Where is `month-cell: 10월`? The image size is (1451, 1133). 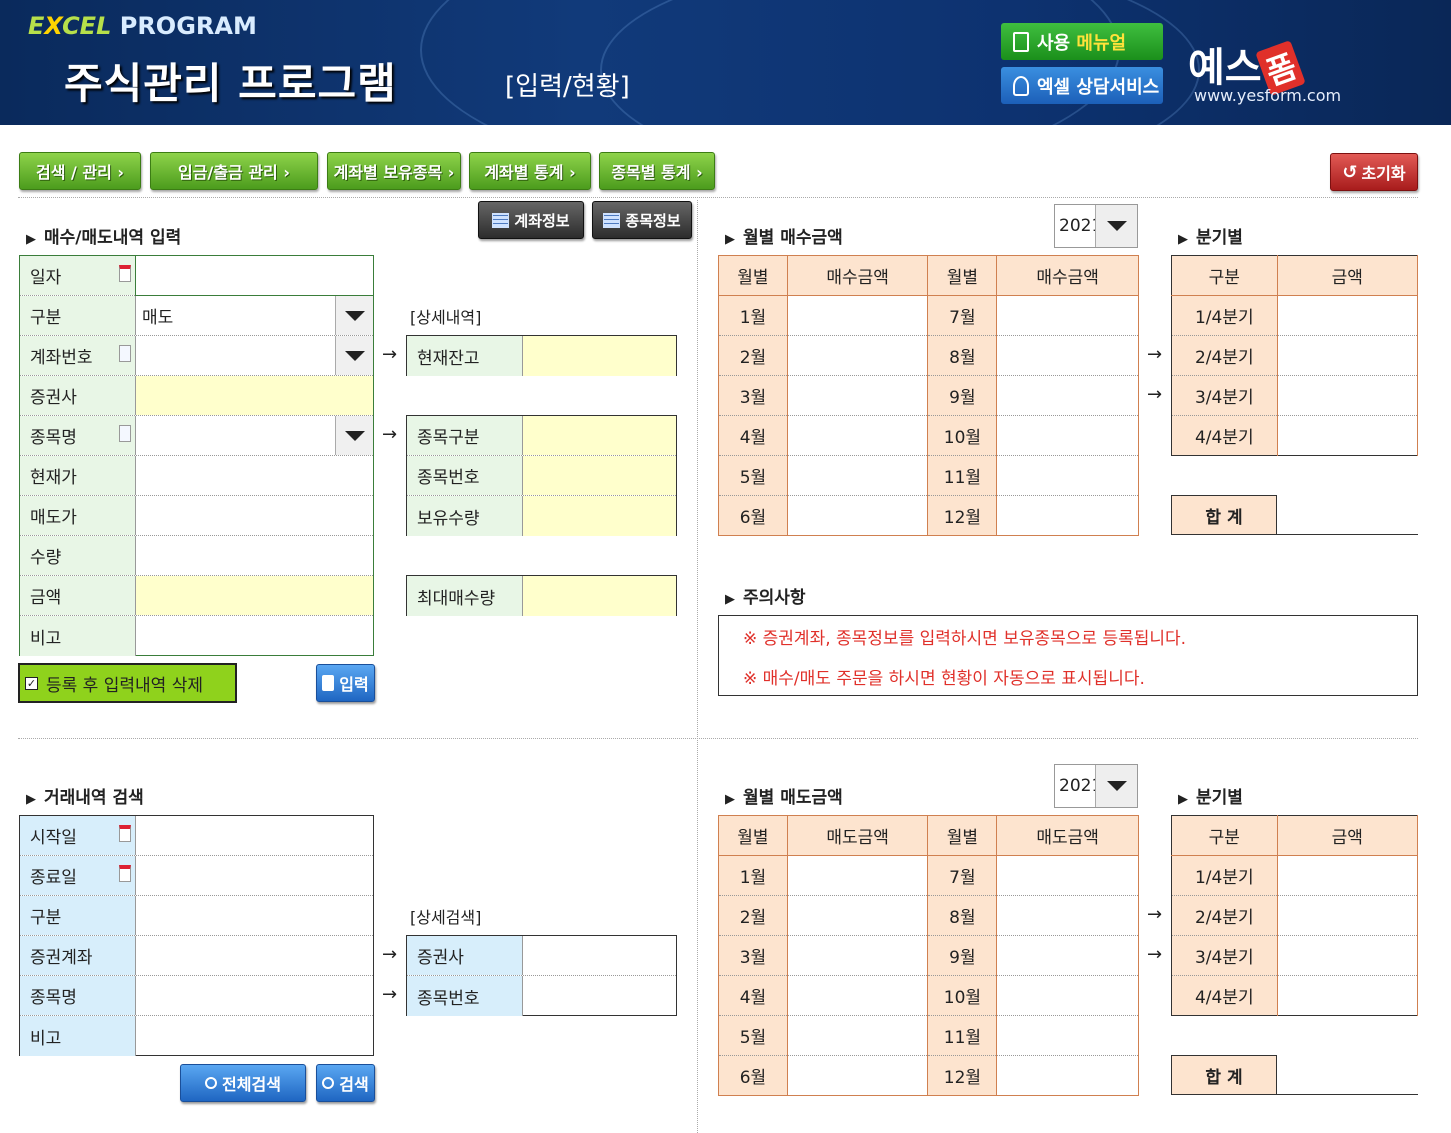 month-cell: 10월 is located at coordinates (962, 435).